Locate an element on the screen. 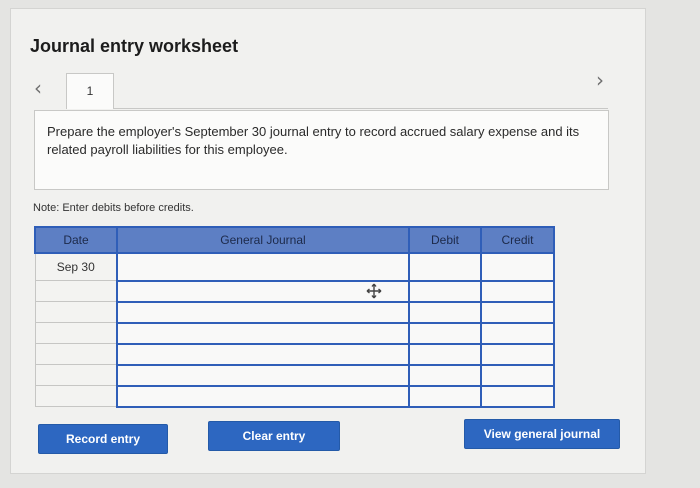 The height and width of the screenshot is (488, 700). tab-1: 1 is located at coordinates (90, 91).